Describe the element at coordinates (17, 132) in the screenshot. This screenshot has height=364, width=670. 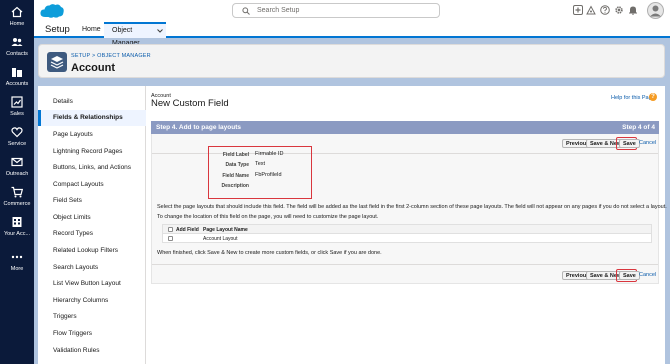
I see `service-icon` at that location.